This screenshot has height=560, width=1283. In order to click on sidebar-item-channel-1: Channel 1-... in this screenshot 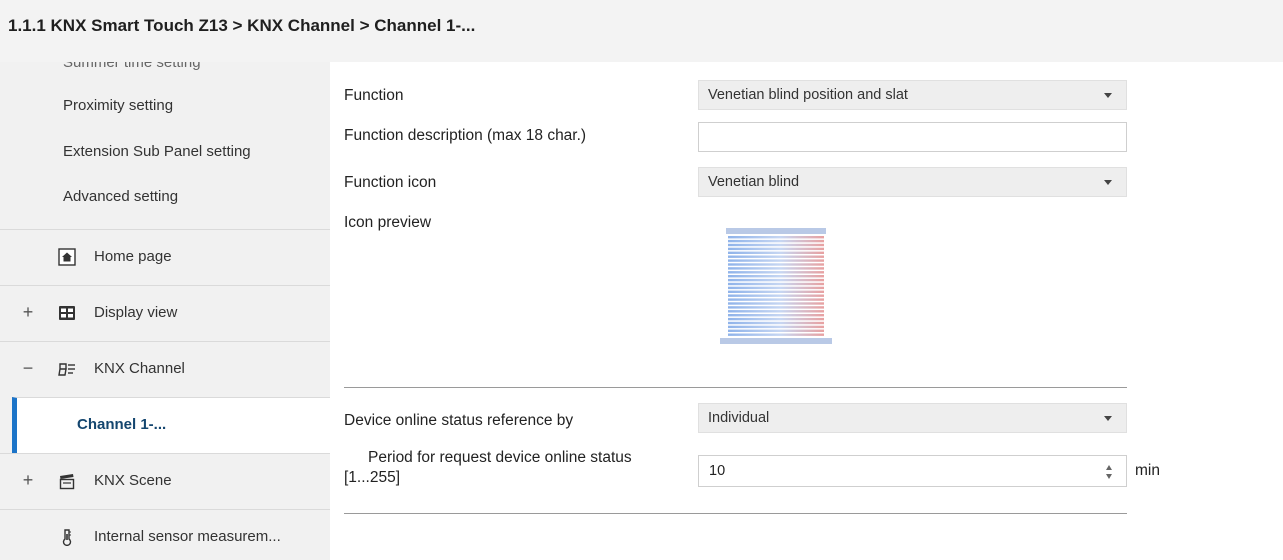, I will do `click(171, 425)`.